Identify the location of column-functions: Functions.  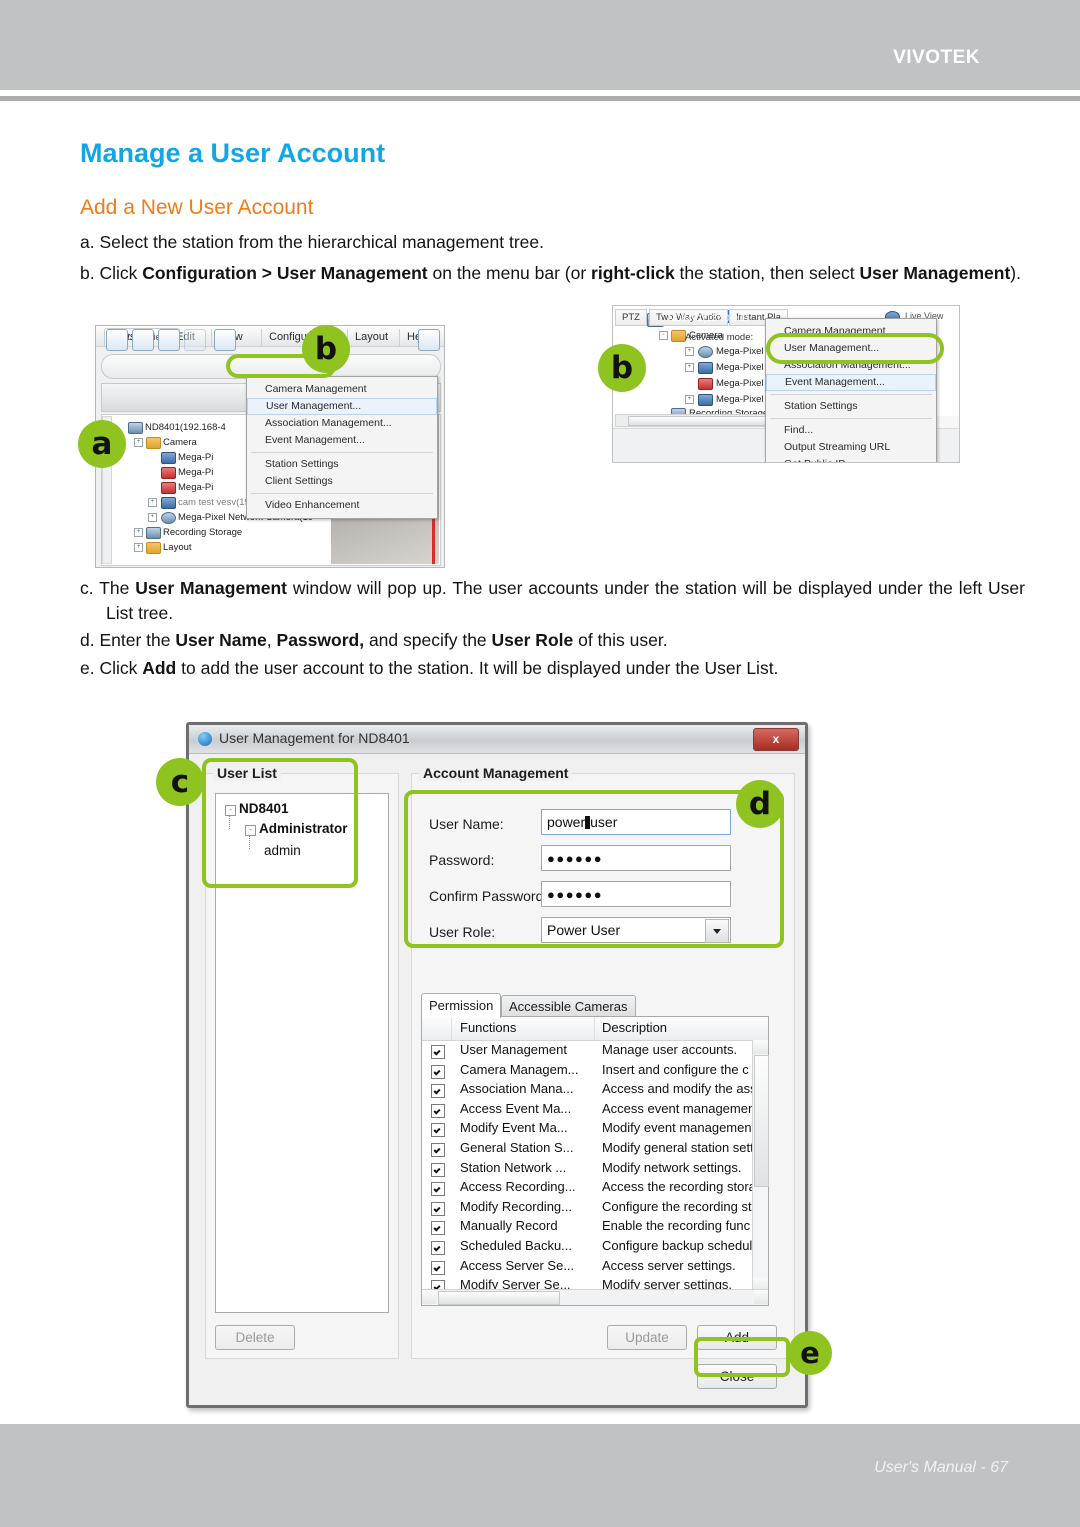
(488, 1027).